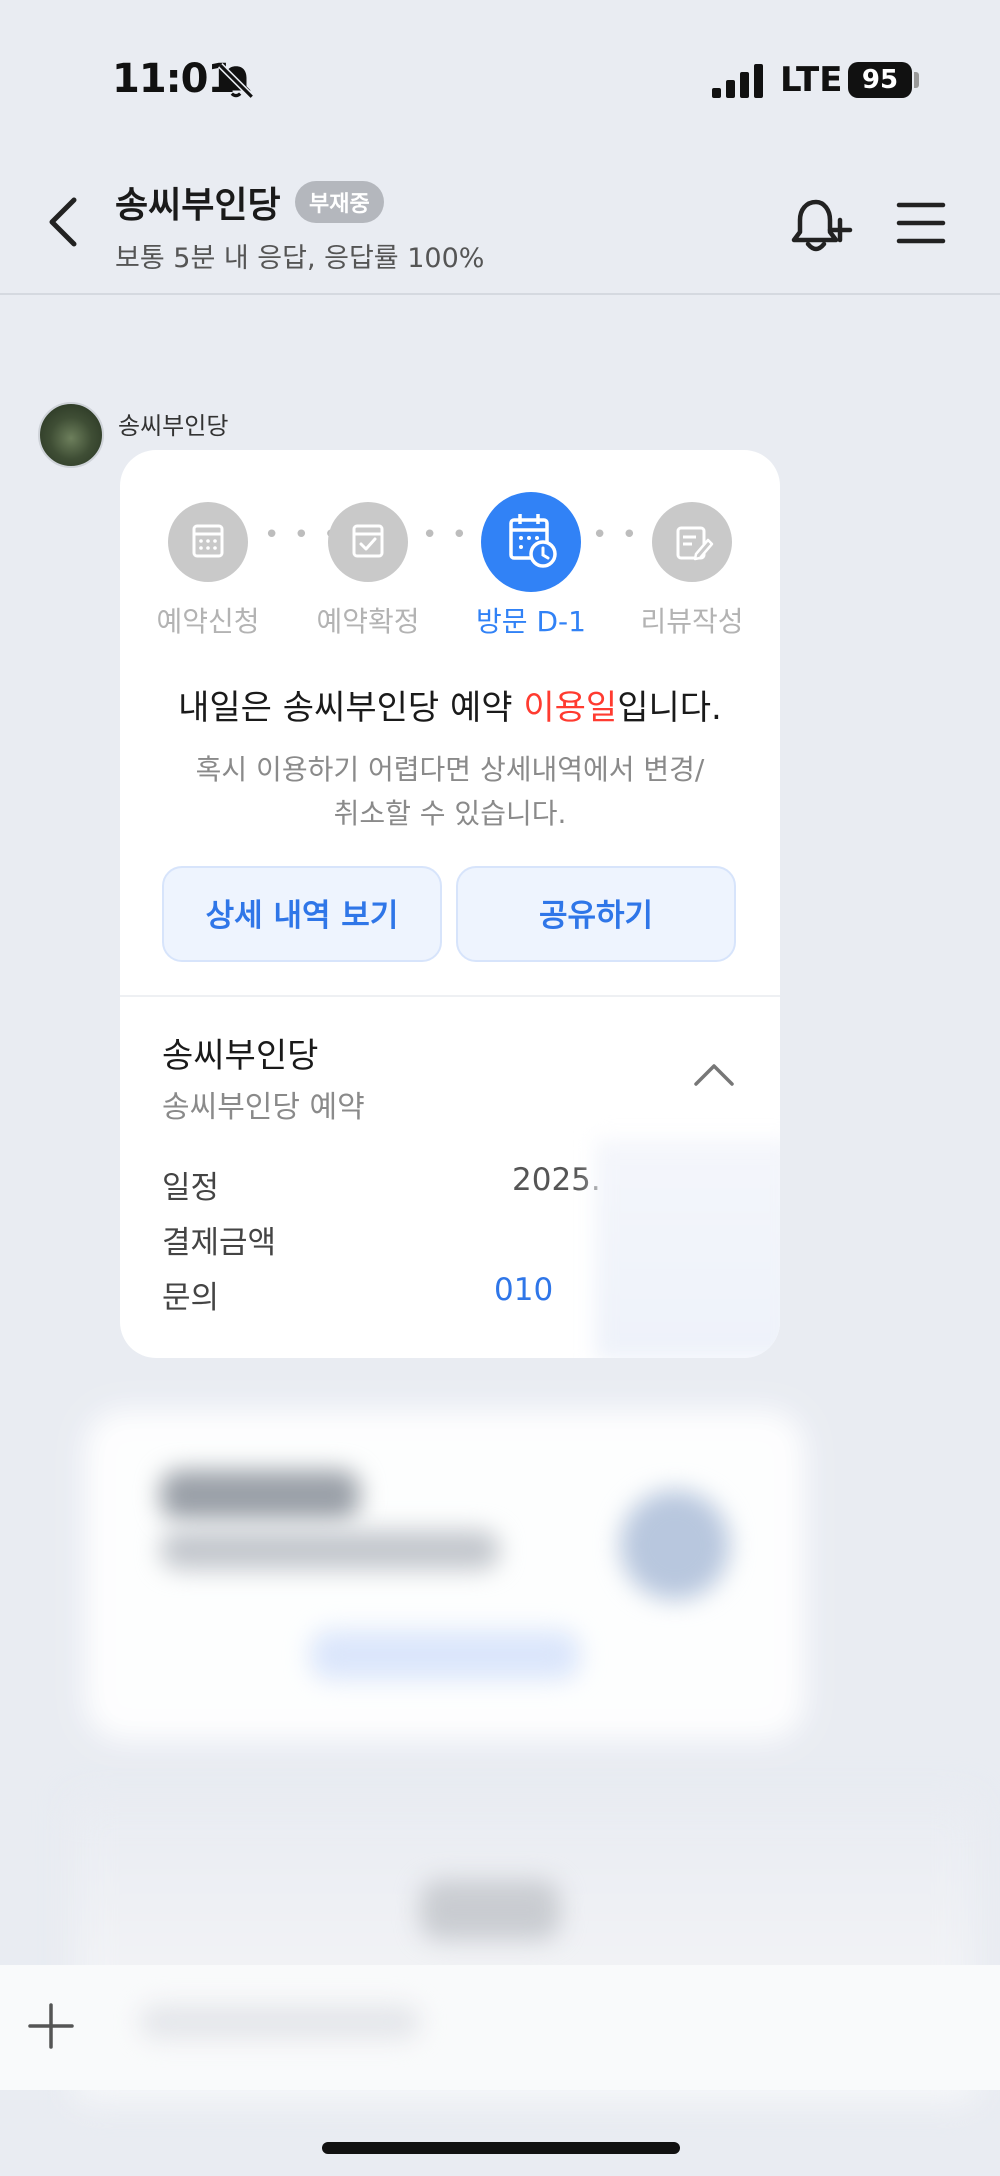  What do you see at coordinates (300, 258) in the screenshot?
I see `response-info: 보통 5분 내 응답, 응답률 100%` at bounding box center [300, 258].